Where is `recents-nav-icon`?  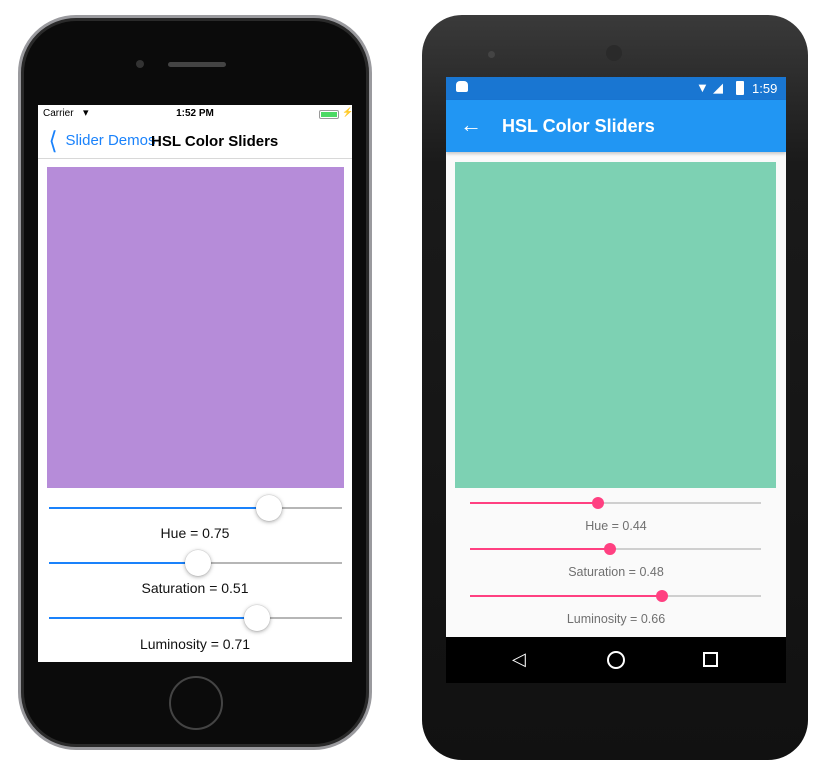
recents-nav-icon is located at coordinates (710, 659).